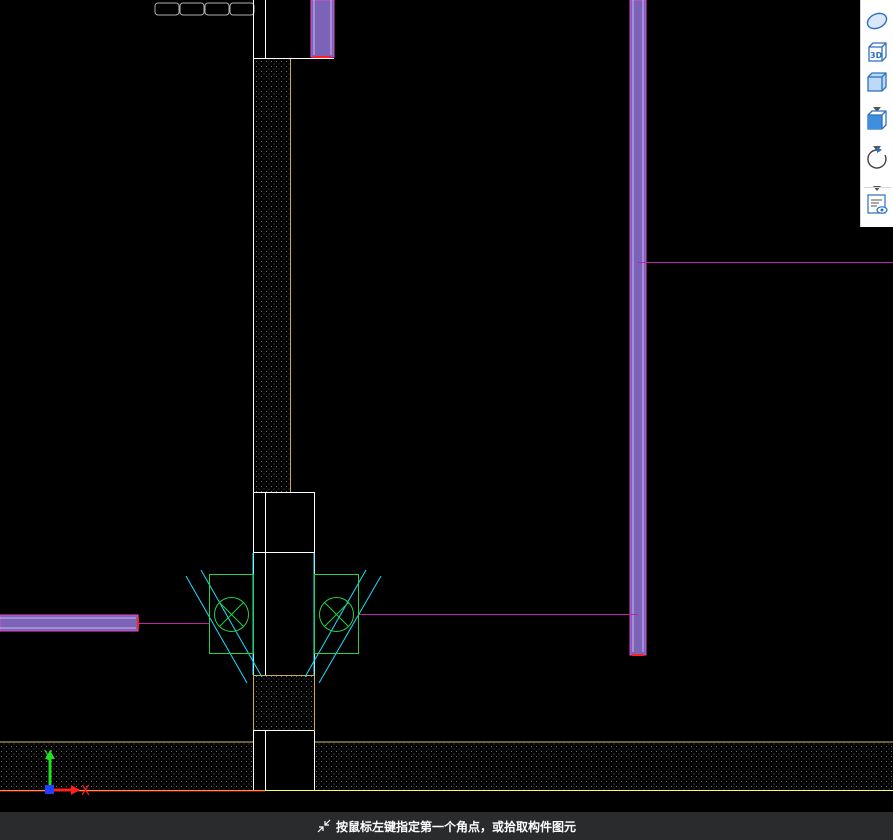 The width and height of the screenshot is (893, 840). Describe the element at coordinates (876, 55) in the screenshot. I see `3d-label: 3D` at that location.